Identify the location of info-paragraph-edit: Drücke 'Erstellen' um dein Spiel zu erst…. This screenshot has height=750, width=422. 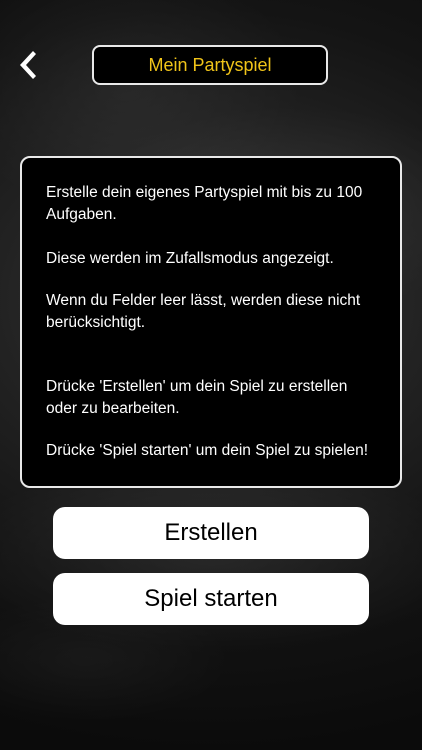
(197, 397).